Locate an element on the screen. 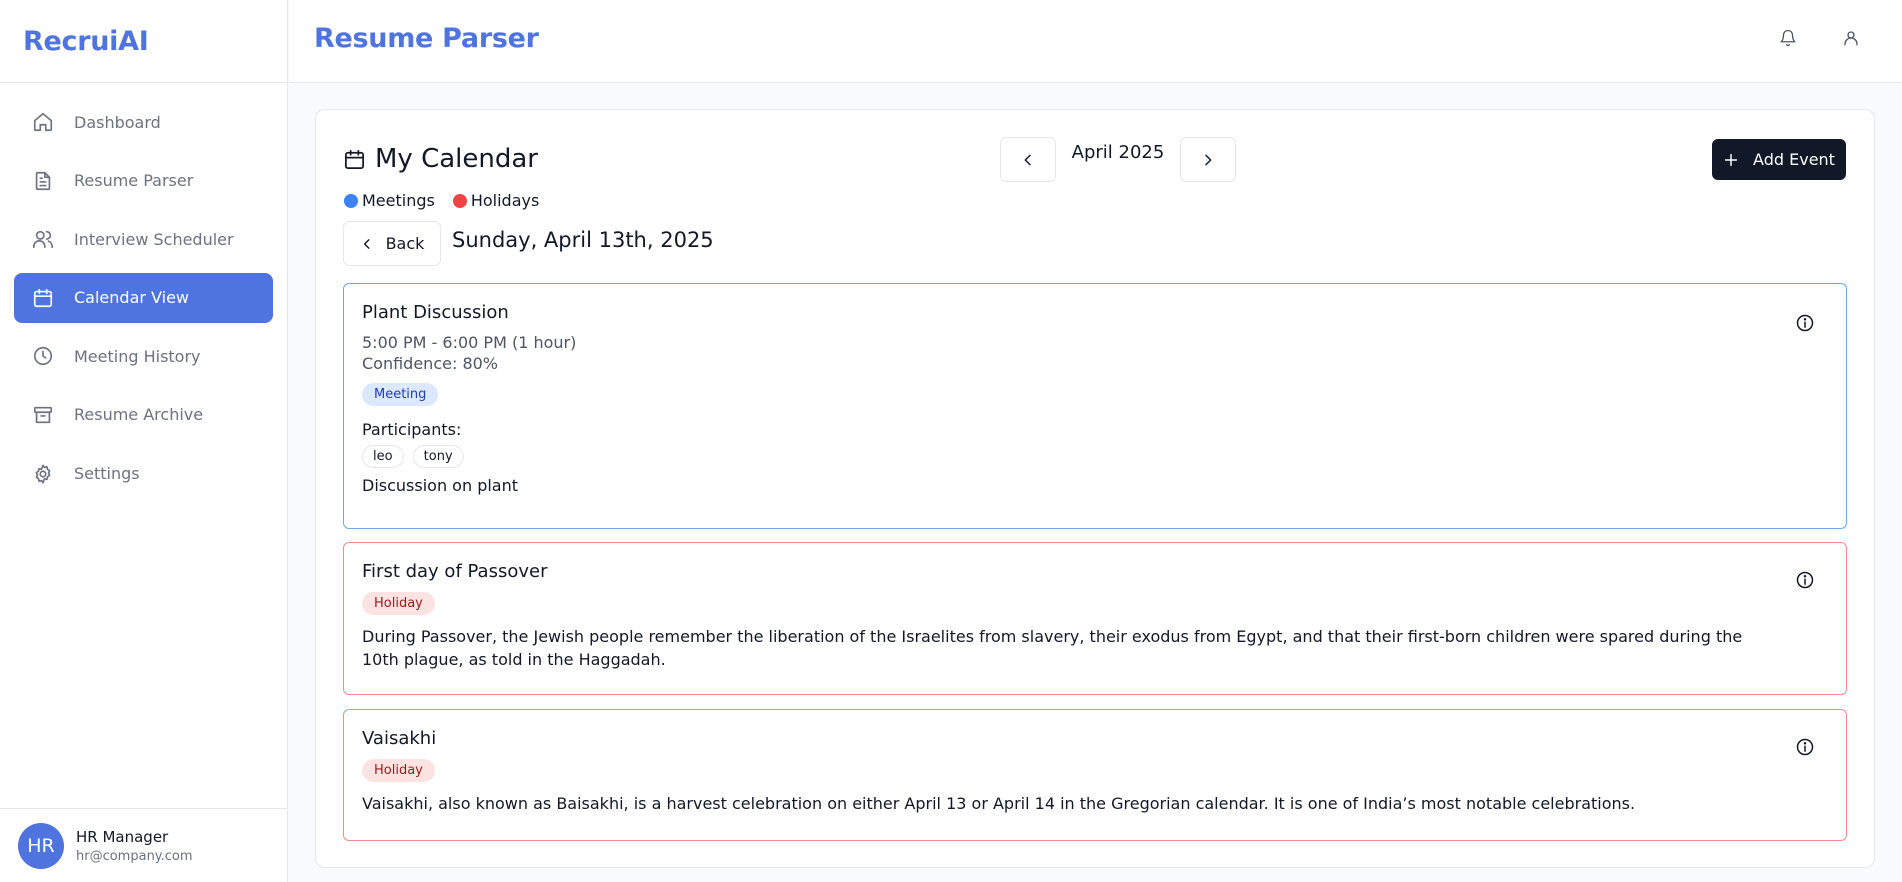 This screenshot has height=882, width=1902. event-title: First day of Passover is located at coordinates (455, 571).